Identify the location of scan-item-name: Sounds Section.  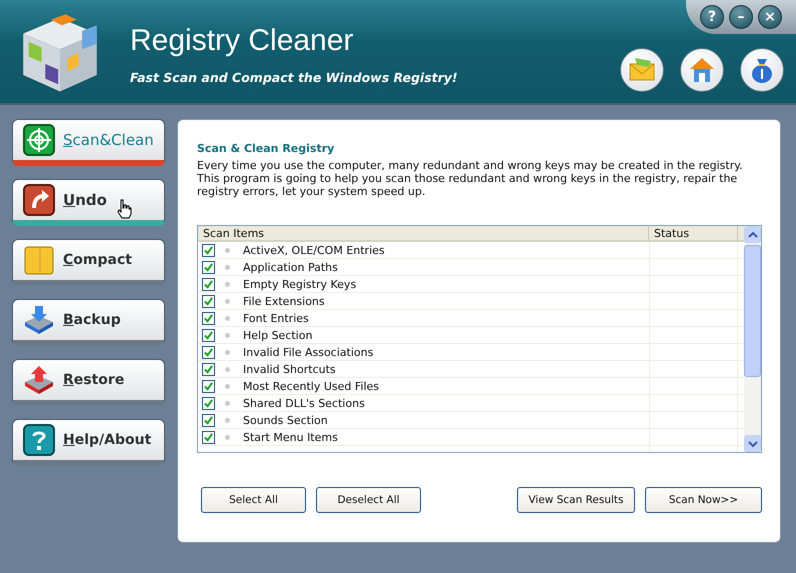
(285, 420).